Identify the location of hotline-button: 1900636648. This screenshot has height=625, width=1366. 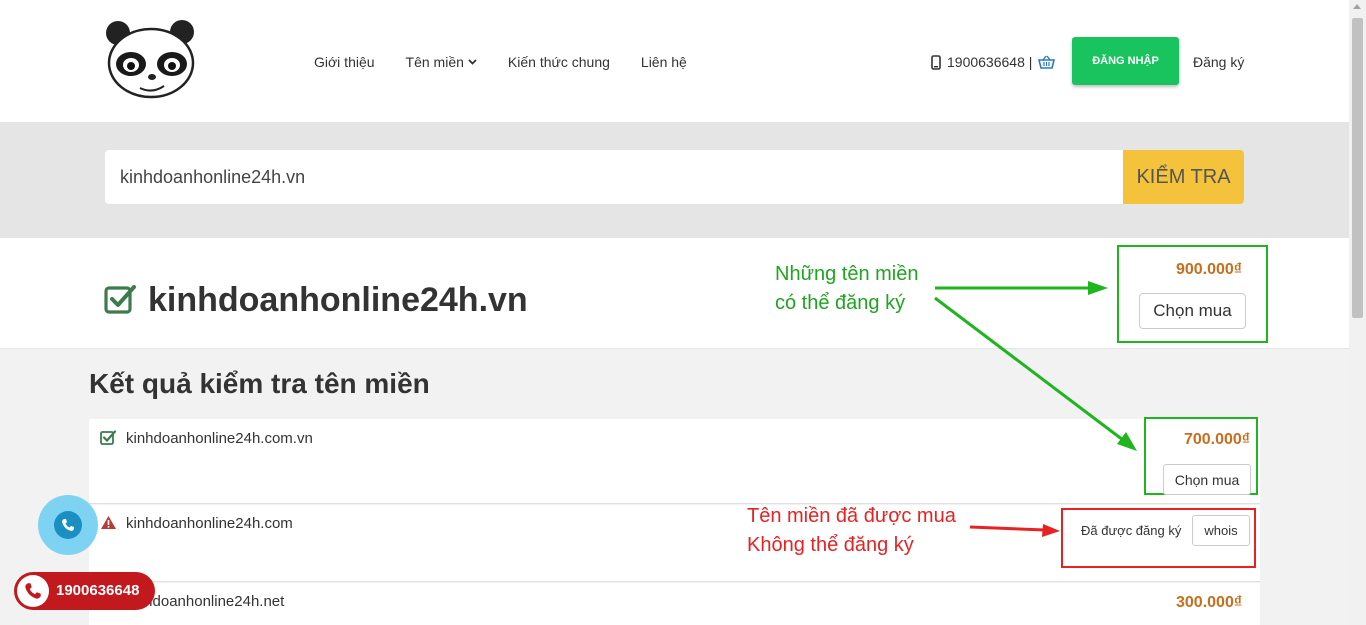
(84, 591).